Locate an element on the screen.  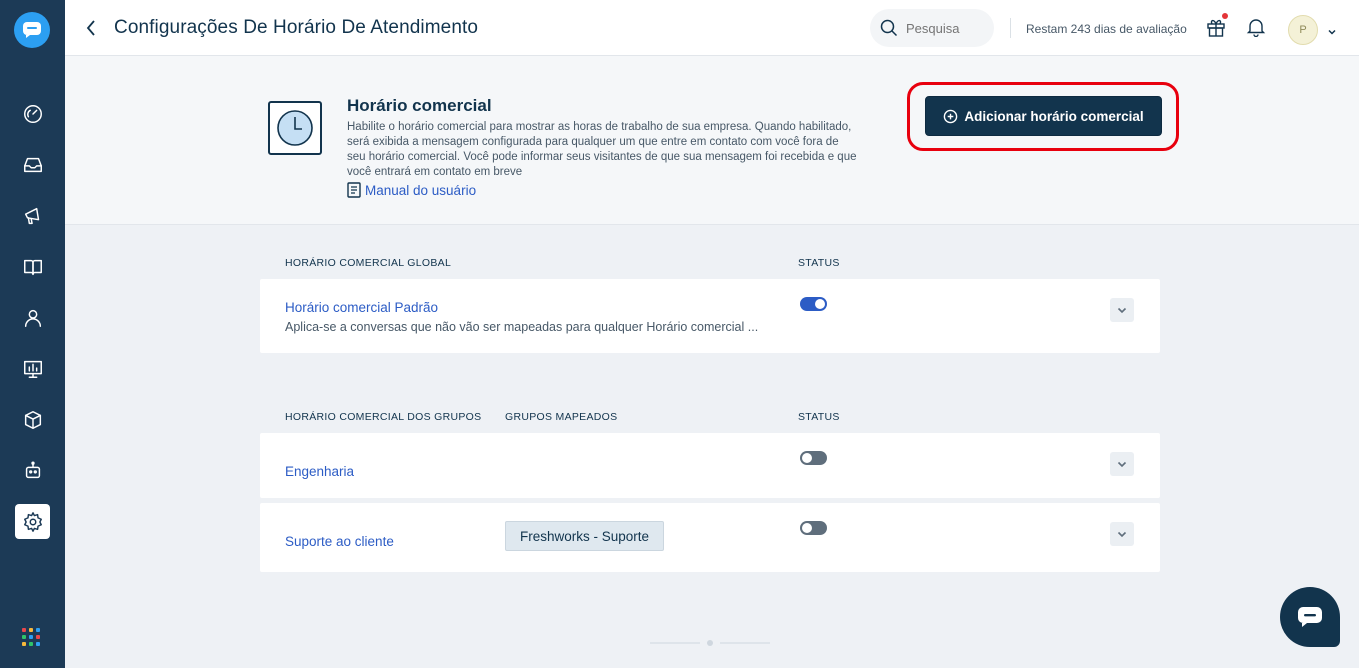
notifications-button is located at coordinates (1257, 28).